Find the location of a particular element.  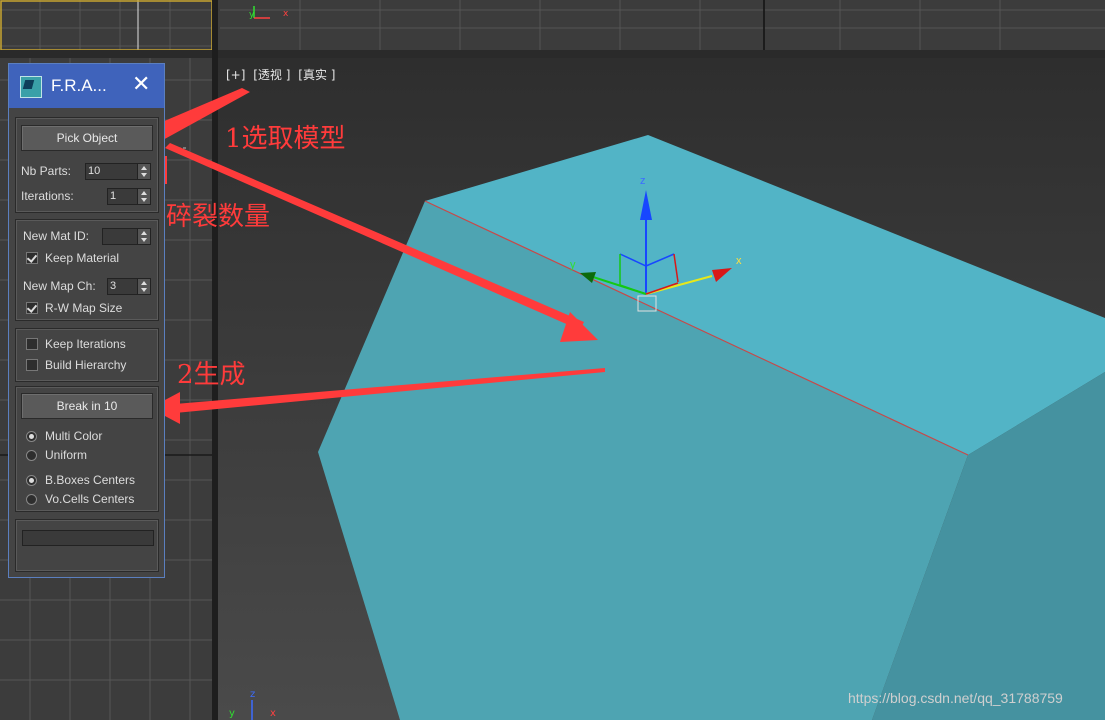

rw-map-size-checkbox is located at coordinates (32, 308).